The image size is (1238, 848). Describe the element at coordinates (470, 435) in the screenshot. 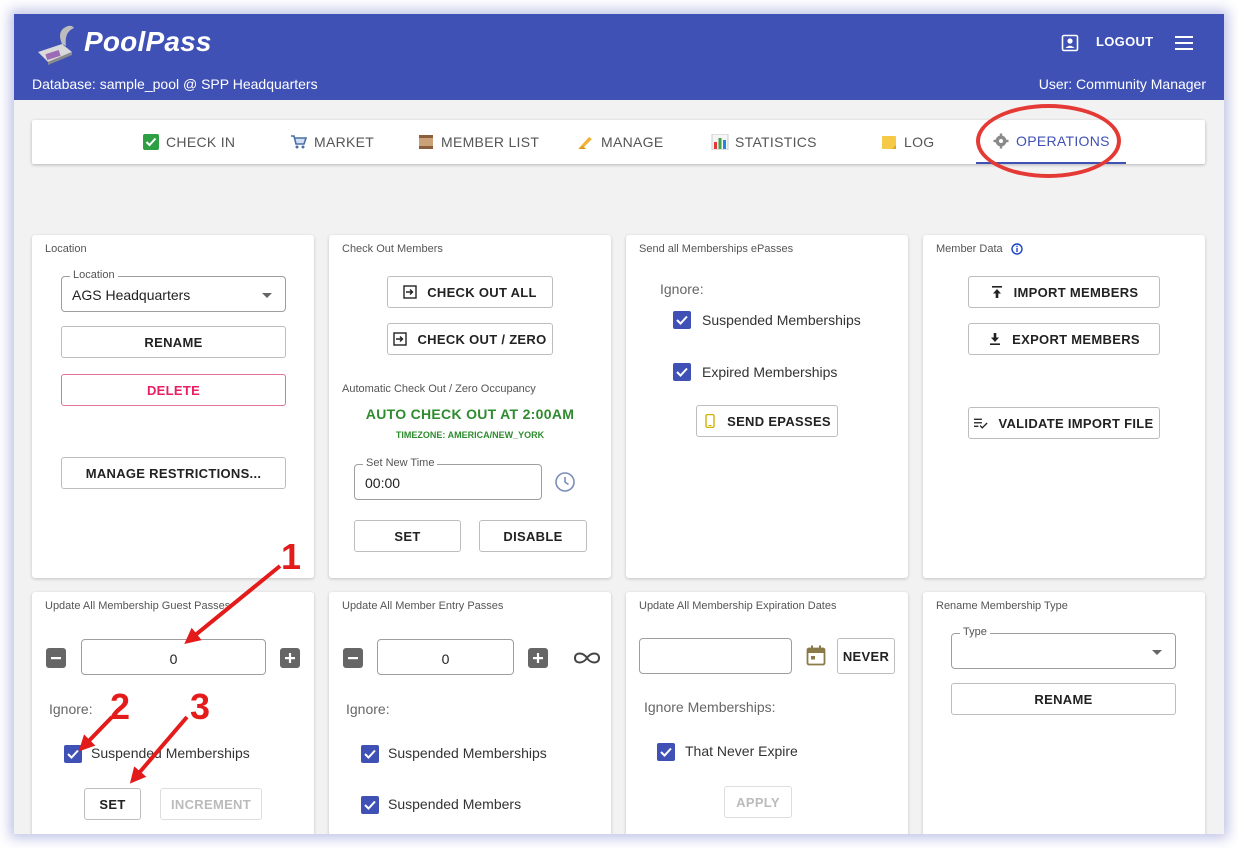

I see `timezone-label: TIMEZONE: AMERICA/NEW_YORK` at that location.